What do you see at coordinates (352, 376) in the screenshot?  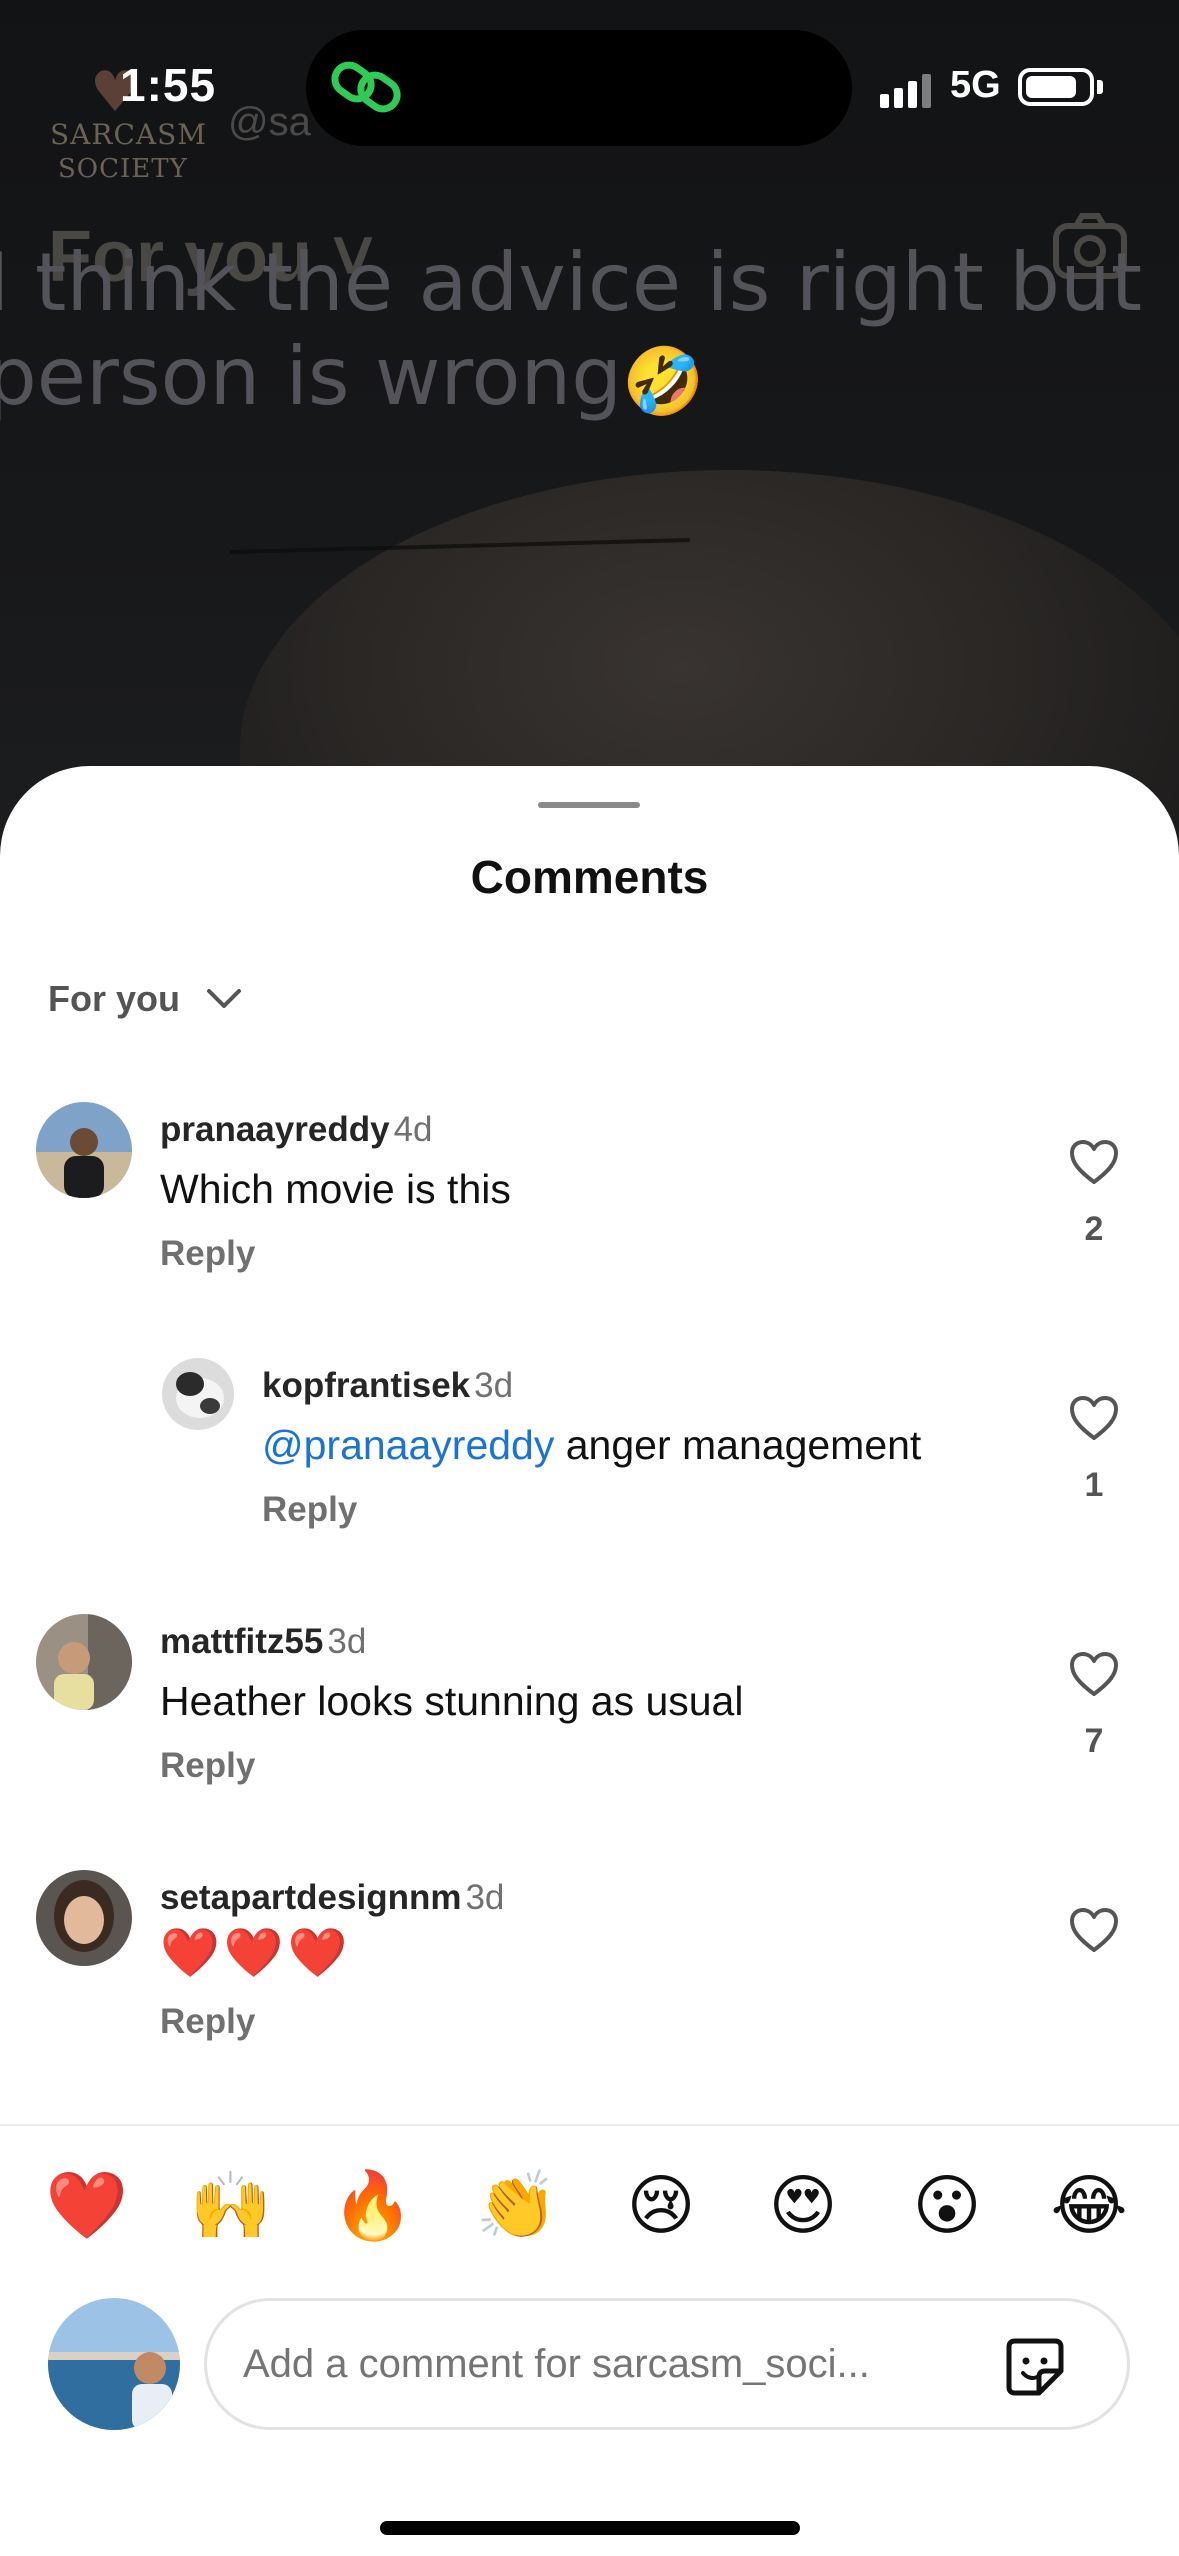 I see `reel-caption-line-2: person is wrong🤣` at bounding box center [352, 376].